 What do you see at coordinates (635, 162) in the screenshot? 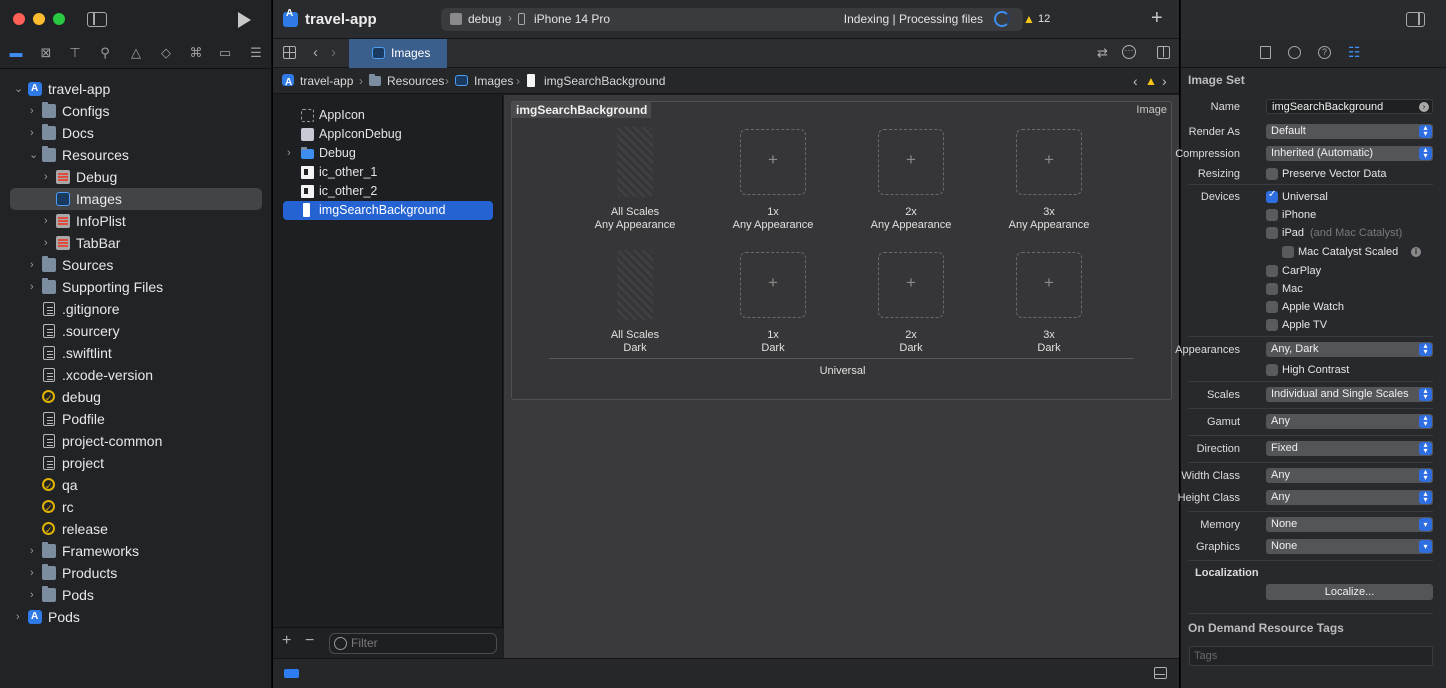
I see `image-preview-all-scales` at bounding box center [635, 162].